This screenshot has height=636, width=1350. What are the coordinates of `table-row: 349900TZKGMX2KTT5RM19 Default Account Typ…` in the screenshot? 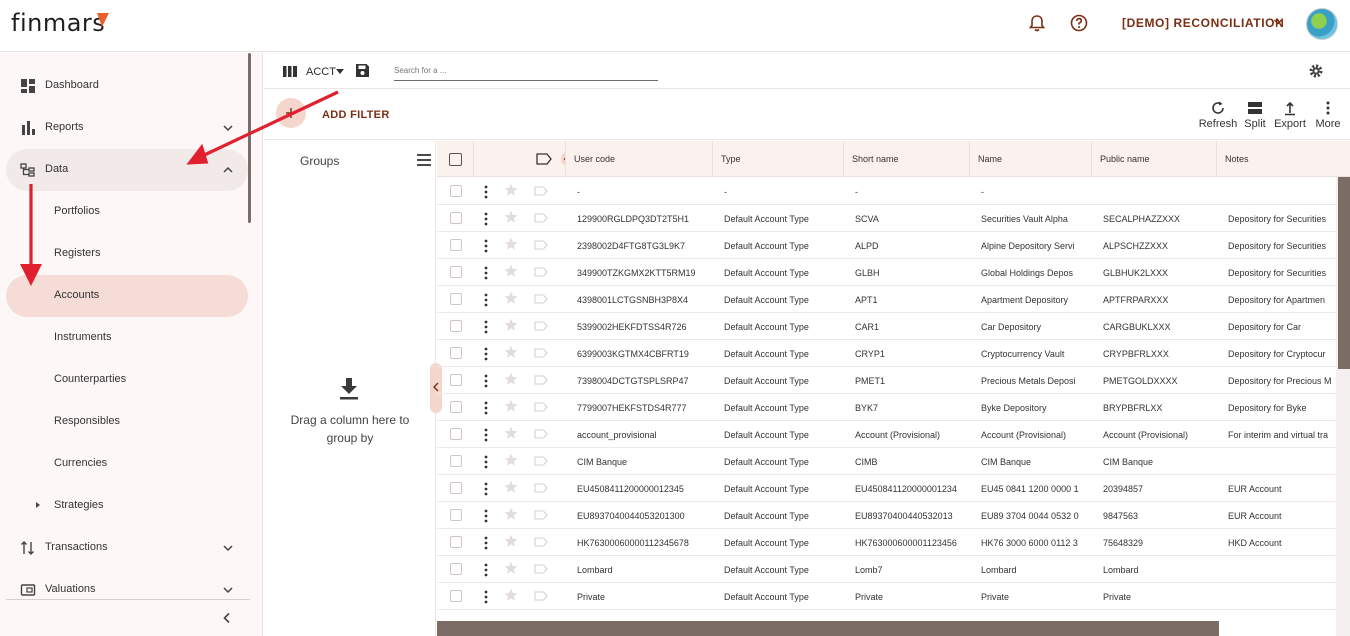 It's located at (887, 272).